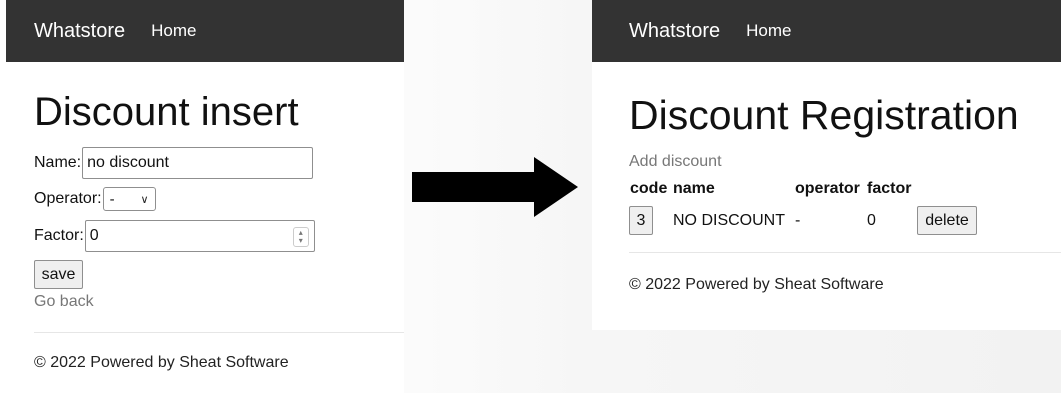 The image size is (1061, 393). What do you see at coordinates (827, 188) in the screenshot?
I see `column-header-operator: operator` at bounding box center [827, 188].